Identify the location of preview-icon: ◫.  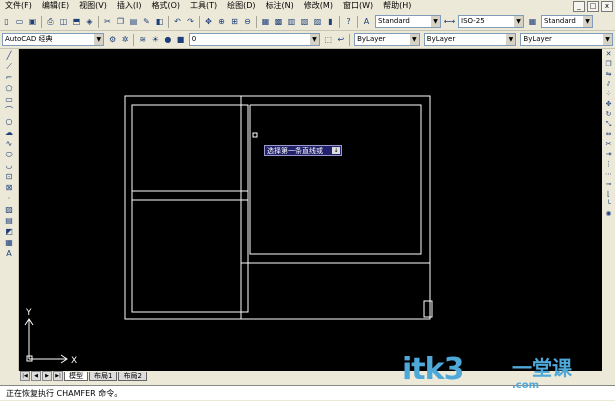
(63, 21).